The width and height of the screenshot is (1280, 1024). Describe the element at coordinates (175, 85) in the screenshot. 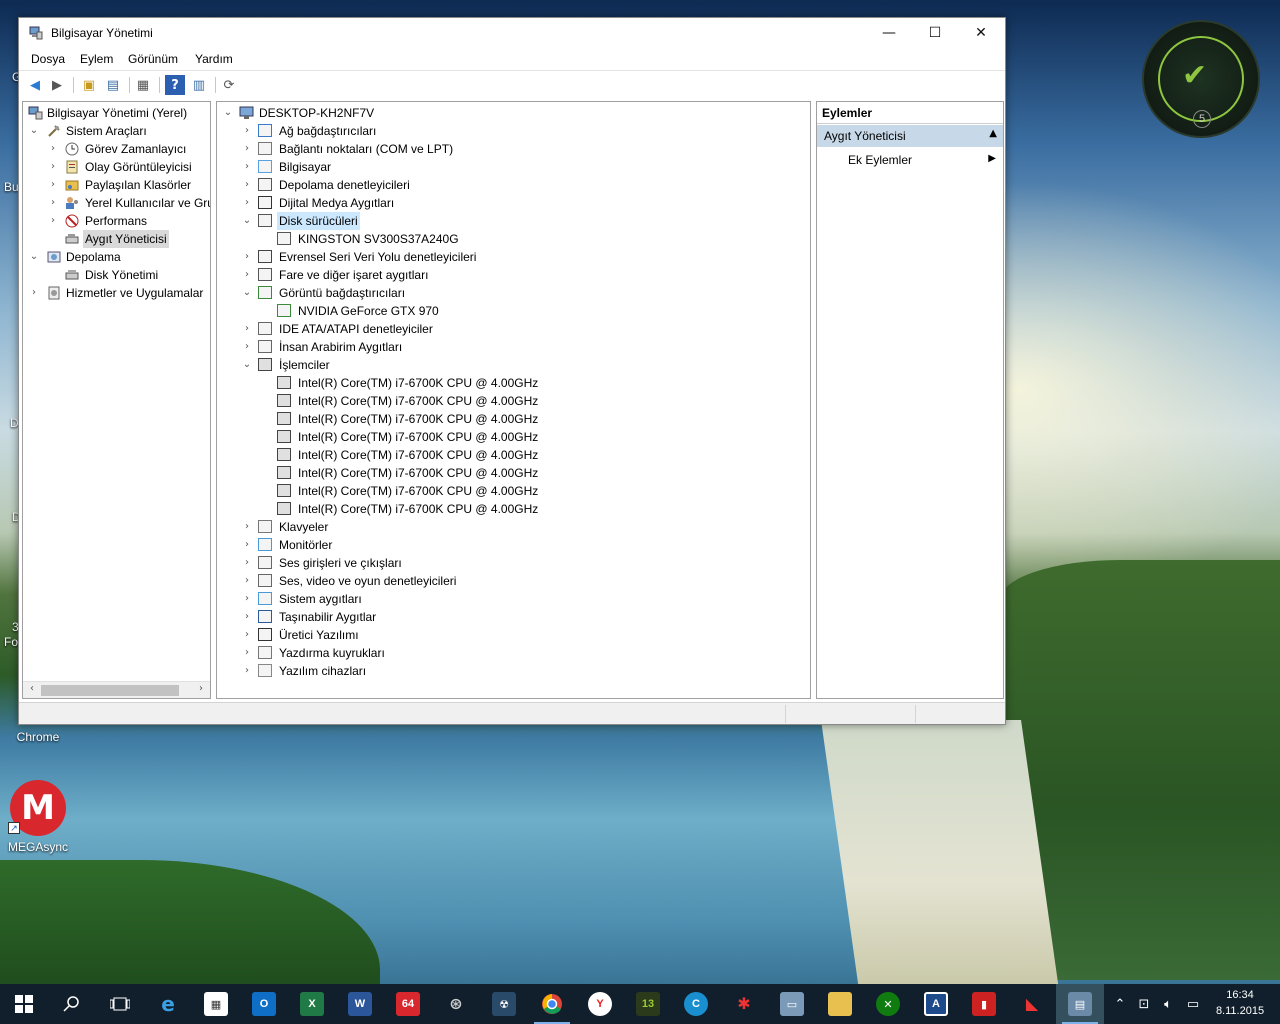

I see `help-icon: ?` at that location.